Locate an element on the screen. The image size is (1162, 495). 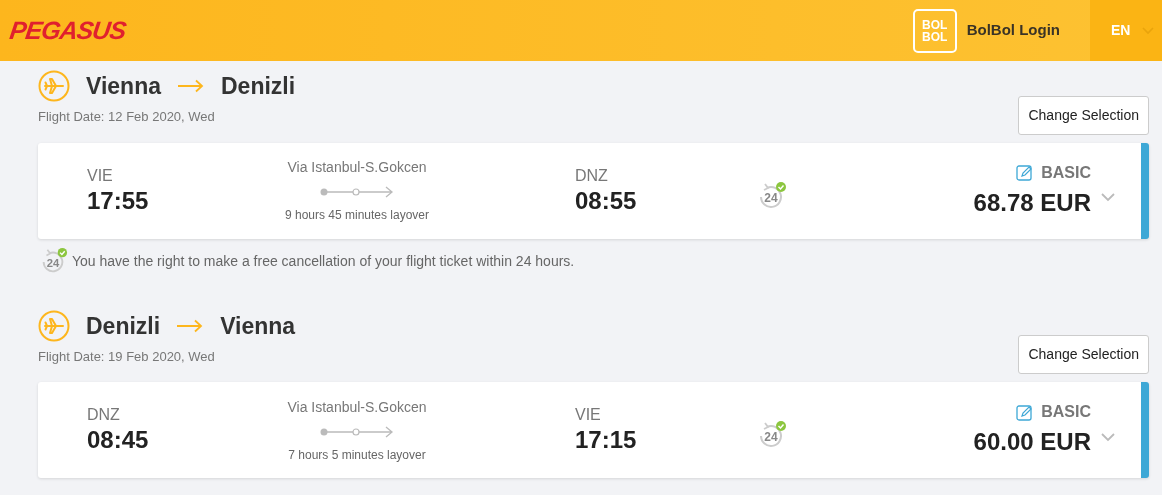
logo: PEGASUS is located at coordinates (67, 30).